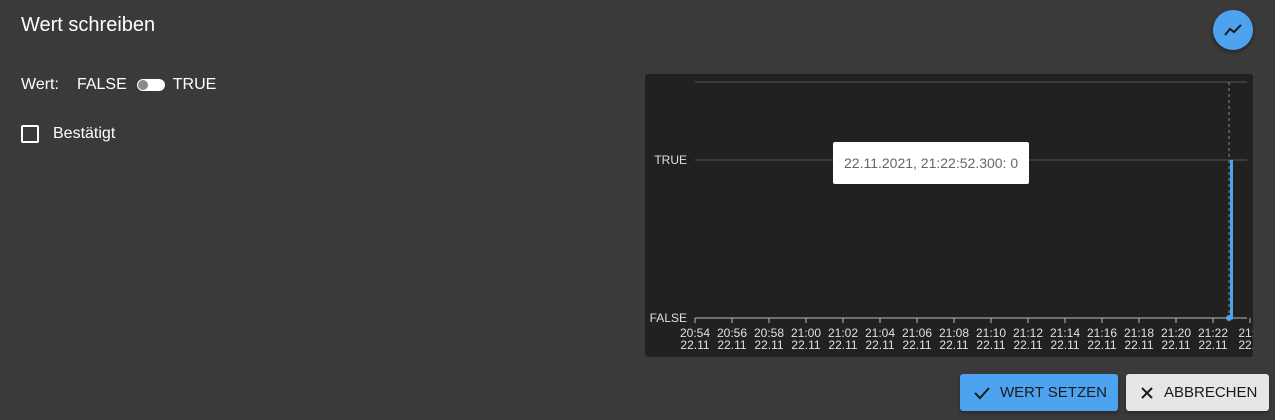 This screenshot has height=420, width=1275. Describe the element at coordinates (150, 85) in the screenshot. I see `value-switch` at that location.